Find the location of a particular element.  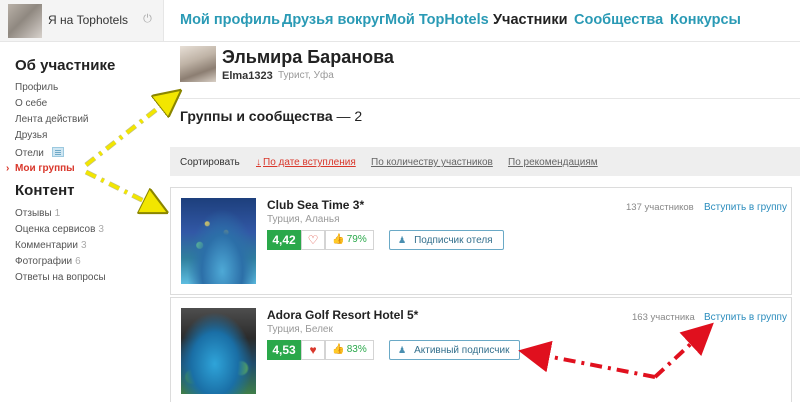

sidebar-item-about-me: О себе is located at coordinates (31, 103).